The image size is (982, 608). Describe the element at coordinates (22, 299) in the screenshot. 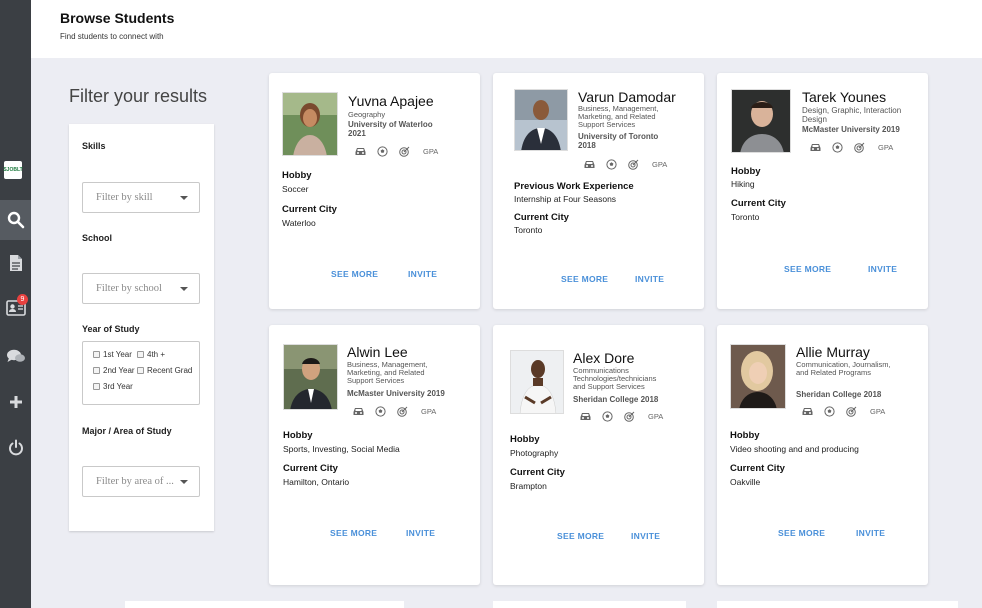

I see `notification-badge: 9` at that location.